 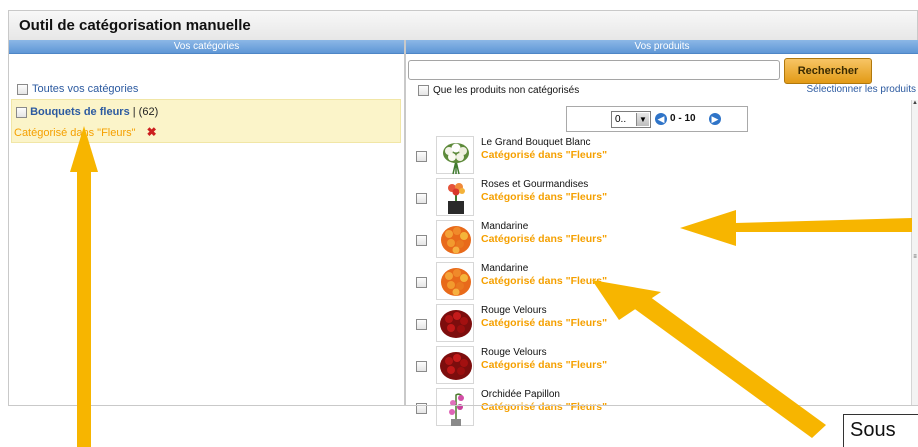 What do you see at coordinates (85, 89) in the screenshot?
I see `all-categories-label: Toutes vos catégories` at bounding box center [85, 89].